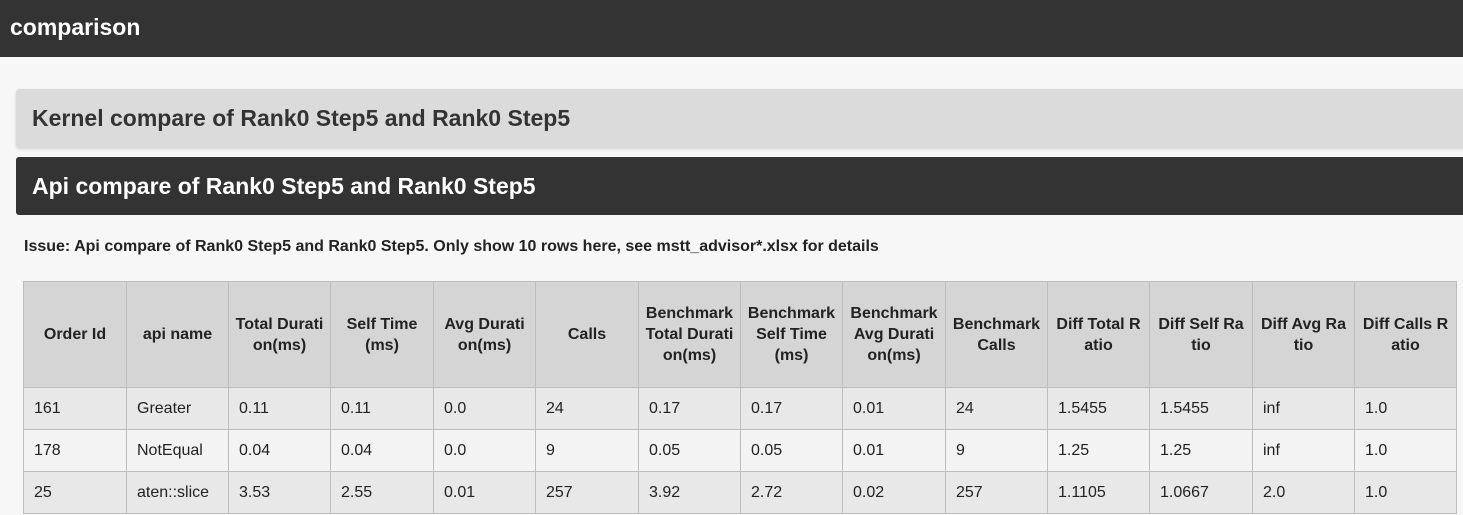 This screenshot has height=515, width=1463. Describe the element at coordinates (177, 450) in the screenshot. I see `table-cell: NotEqual` at that location.